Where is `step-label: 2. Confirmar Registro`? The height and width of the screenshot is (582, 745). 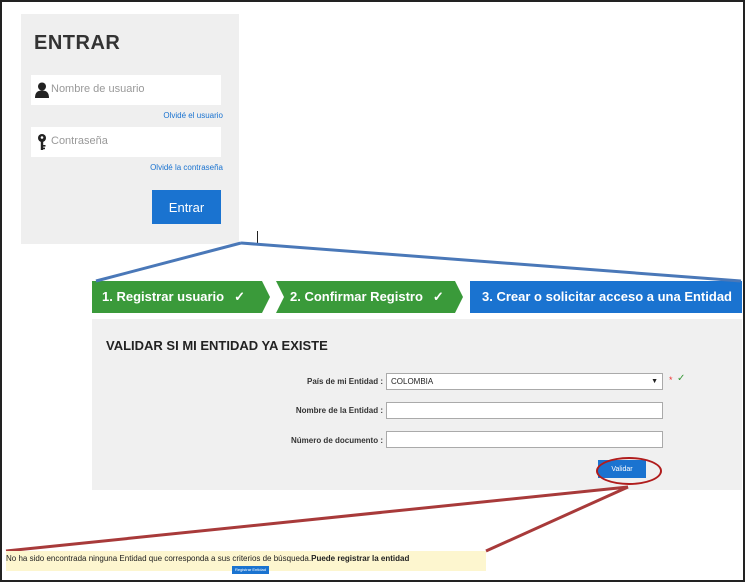 step-label: 2. Confirmar Registro is located at coordinates (356, 296).